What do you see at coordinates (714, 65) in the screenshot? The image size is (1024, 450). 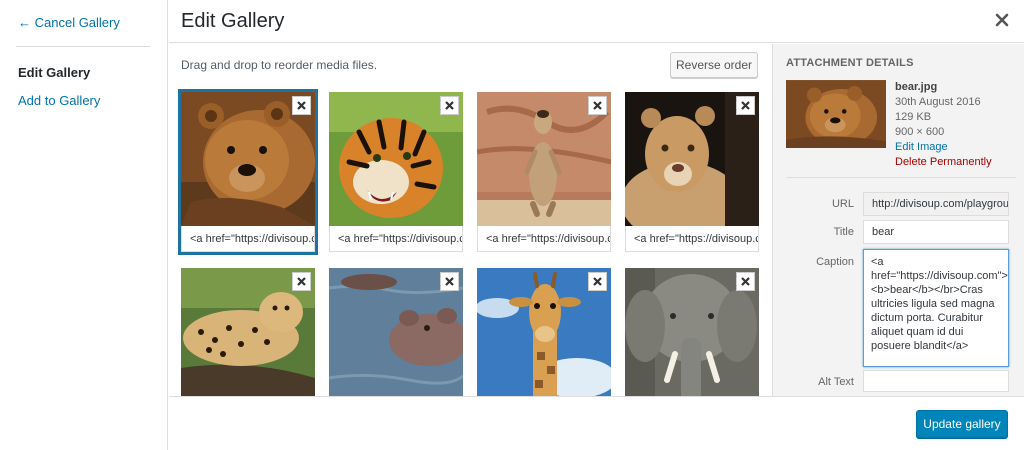 I see `reverse-order-button: Reverse order` at bounding box center [714, 65].